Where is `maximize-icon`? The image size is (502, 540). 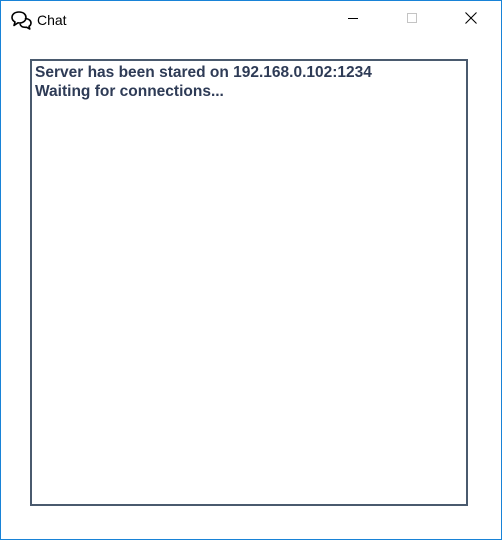 maximize-icon is located at coordinates (412, 20).